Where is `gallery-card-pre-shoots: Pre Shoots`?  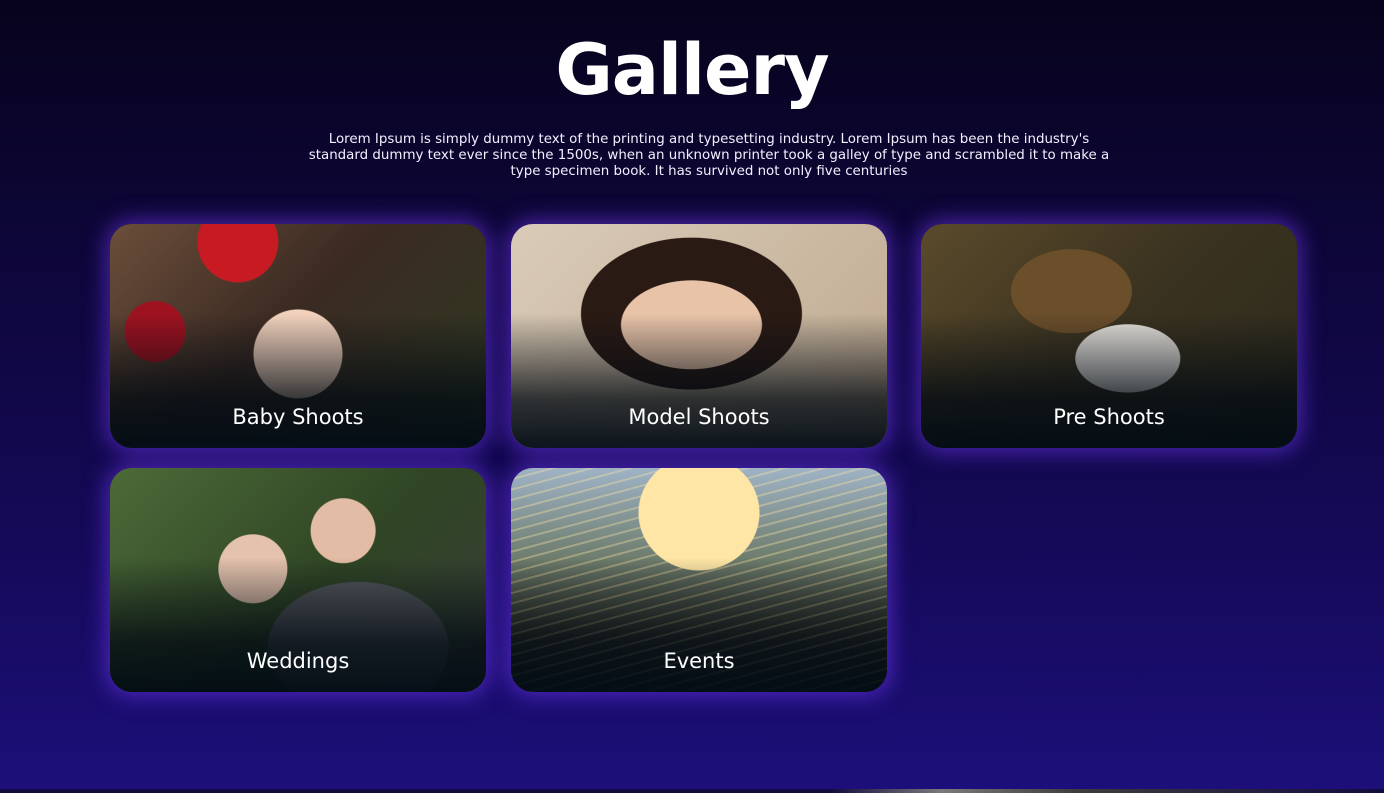
gallery-card-pre-shoots: Pre Shoots is located at coordinates (1109, 336).